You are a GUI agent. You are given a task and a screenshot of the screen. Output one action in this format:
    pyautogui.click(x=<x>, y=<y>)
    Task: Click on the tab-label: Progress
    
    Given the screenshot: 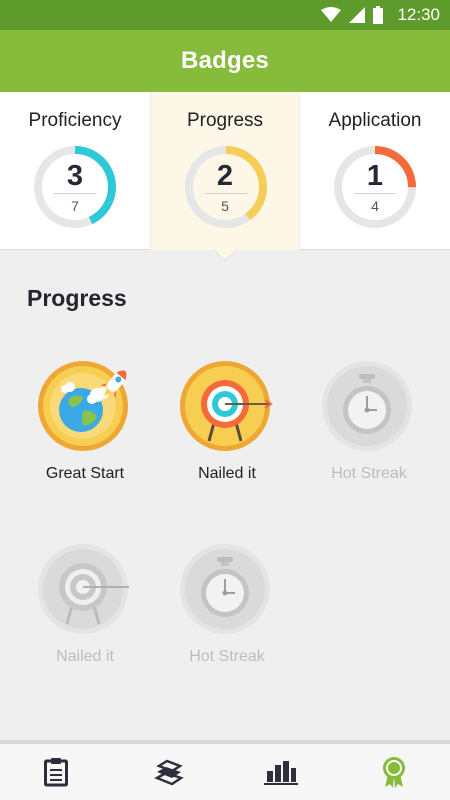 What is the action you would take?
    pyautogui.click(x=225, y=120)
    